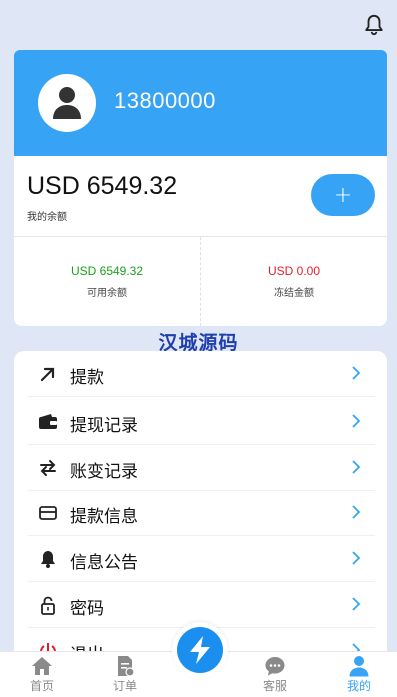 This screenshot has width=397, height=697. What do you see at coordinates (201, 422) in the screenshot?
I see `menu-item-withdraw-records: 提现记录` at bounding box center [201, 422].